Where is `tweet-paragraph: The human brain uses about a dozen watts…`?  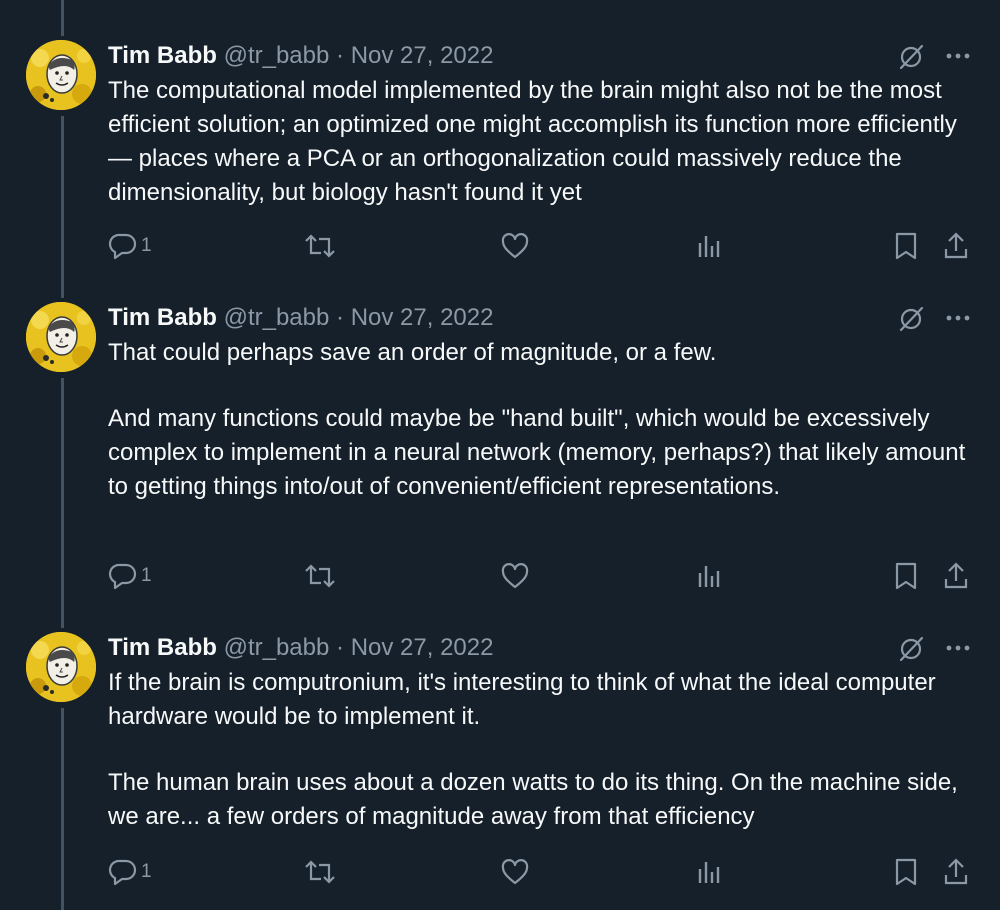
tweet-paragraph: The human brain uses about a dozen watts… is located at coordinates (536, 799).